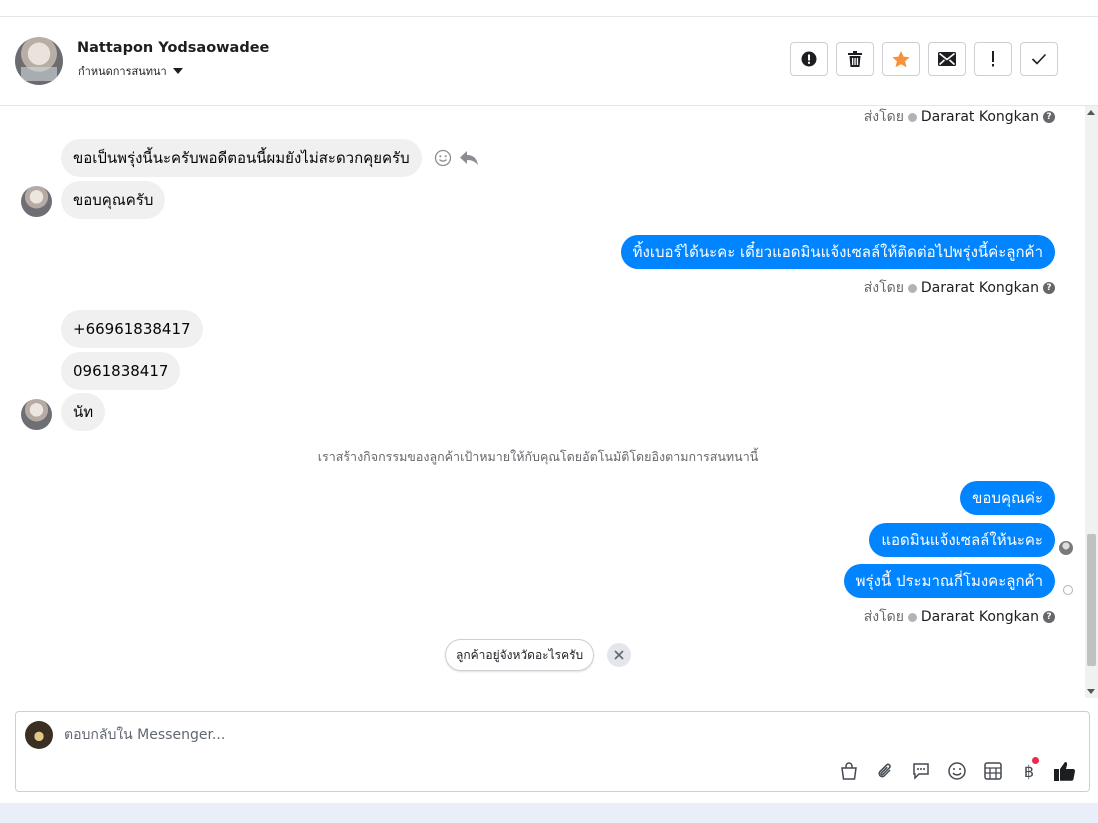 The width and height of the screenshot is (1098, 823). What do you see at coordinates (121, 371) in the screenshot?
I see `incoming-message: 0961838417` at bounding box center [121, 371].